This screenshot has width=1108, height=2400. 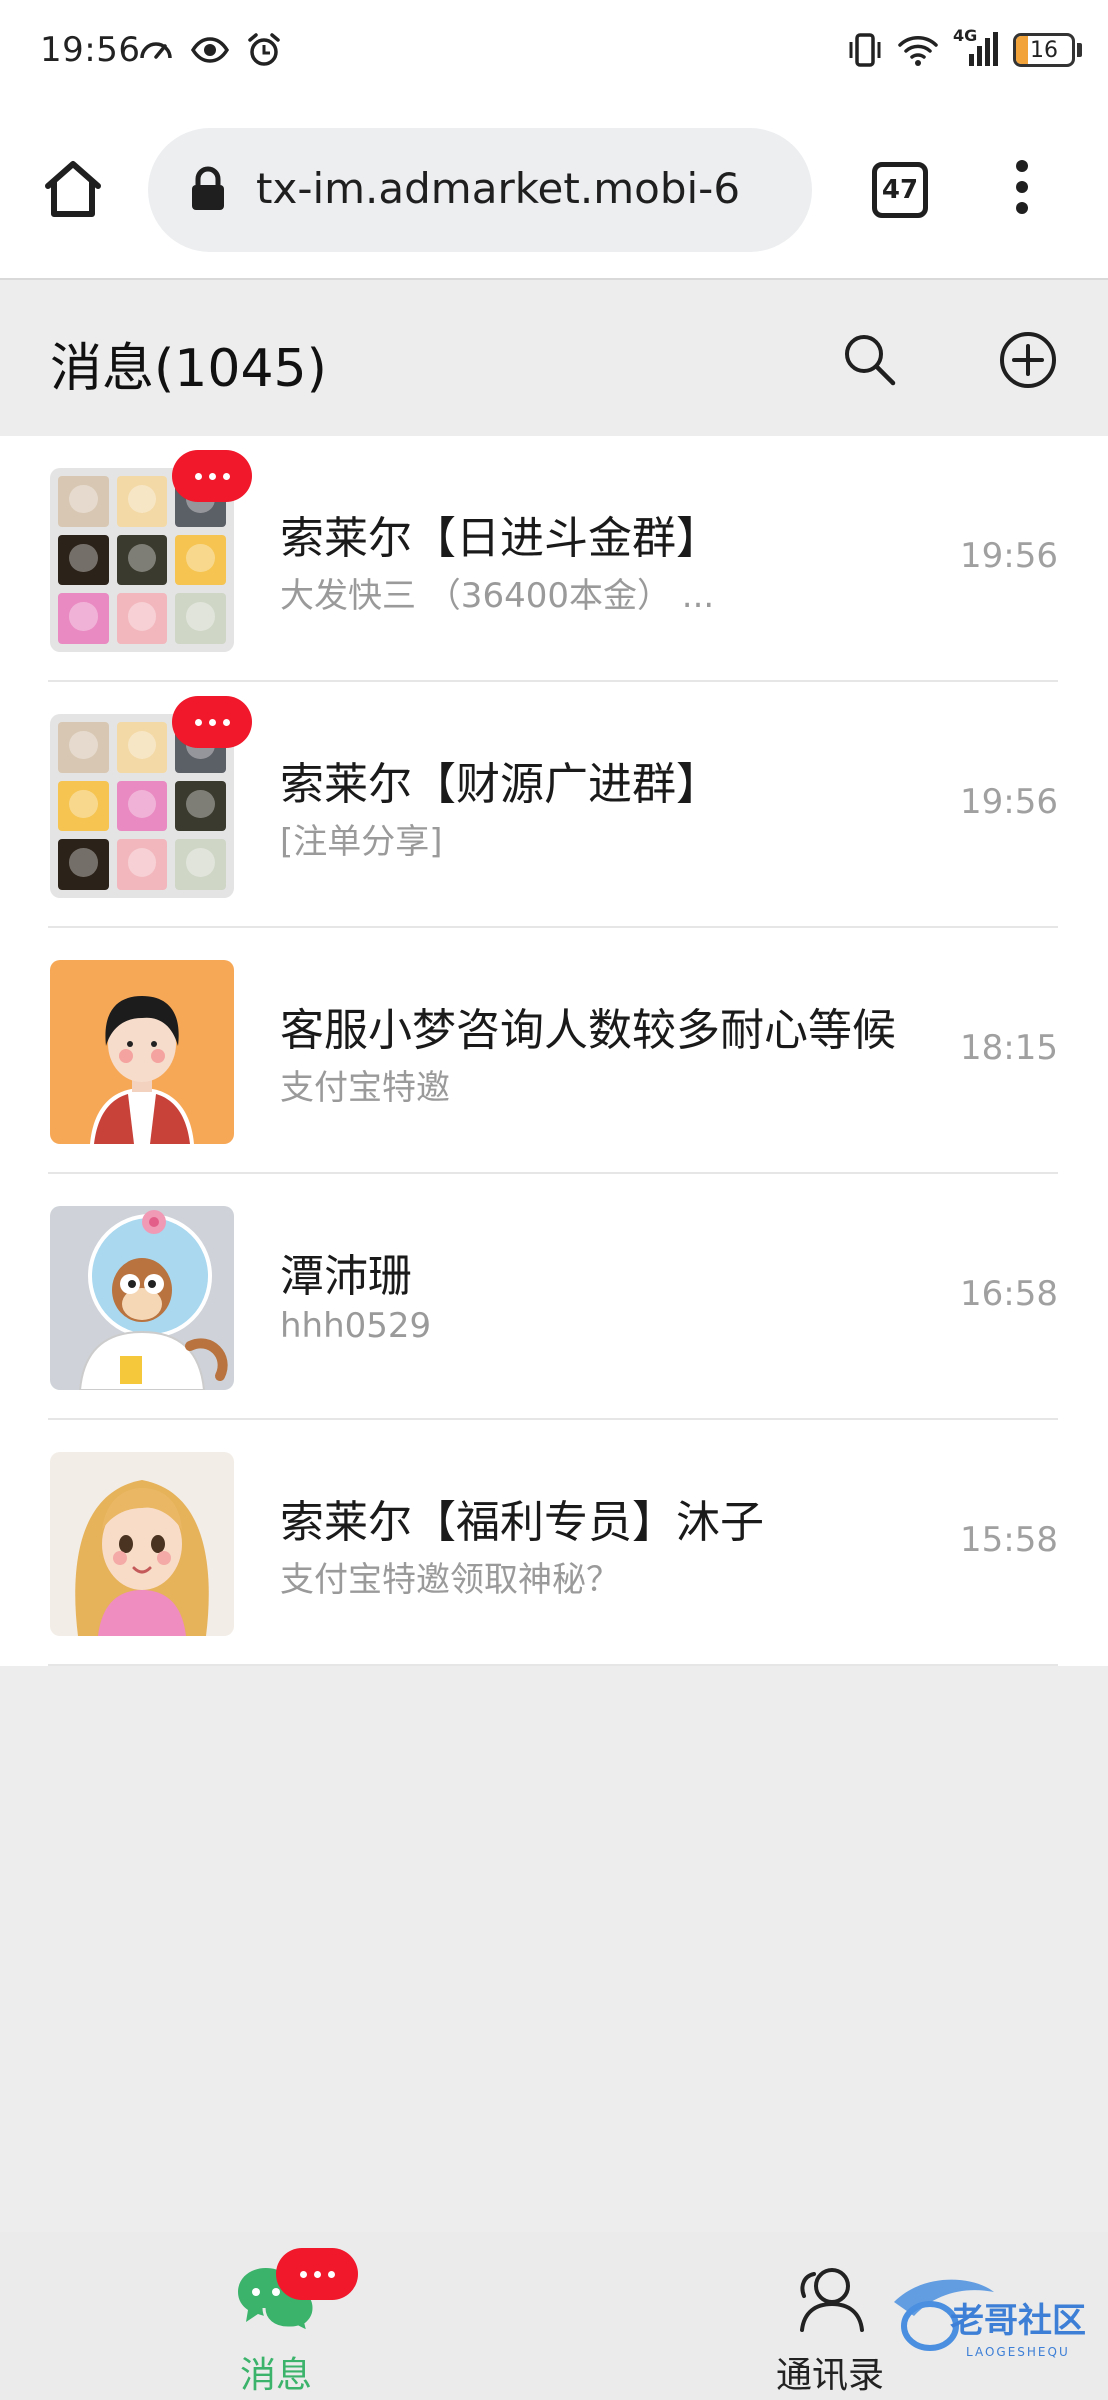 I want to click on chat-name: 索莱尔【财源广进群】, so click(x=500, y=784).